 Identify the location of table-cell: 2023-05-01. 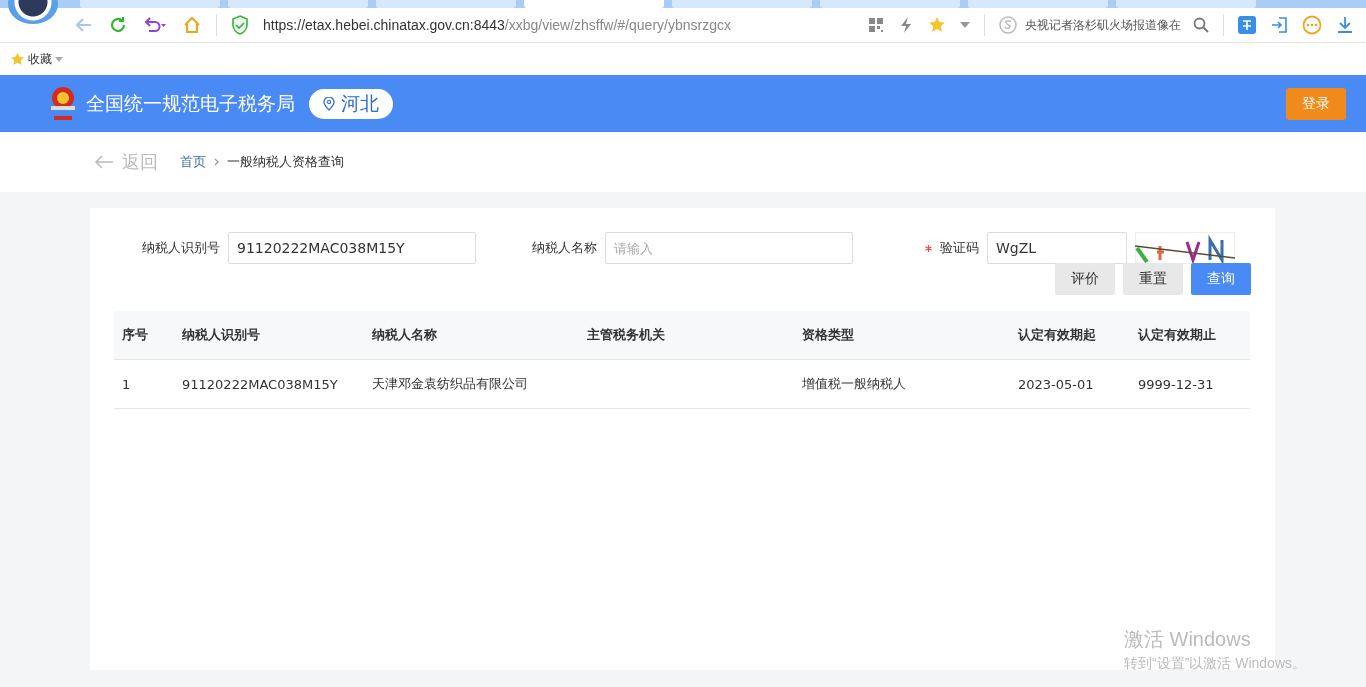
(1056, 384).